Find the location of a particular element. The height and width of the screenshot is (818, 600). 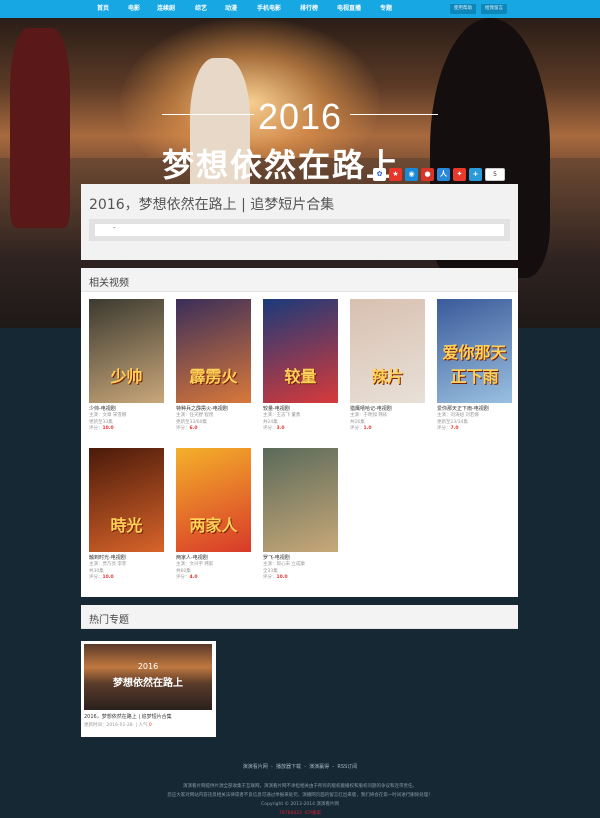

topic-intro-well: - is located at coordinates (299, 230).